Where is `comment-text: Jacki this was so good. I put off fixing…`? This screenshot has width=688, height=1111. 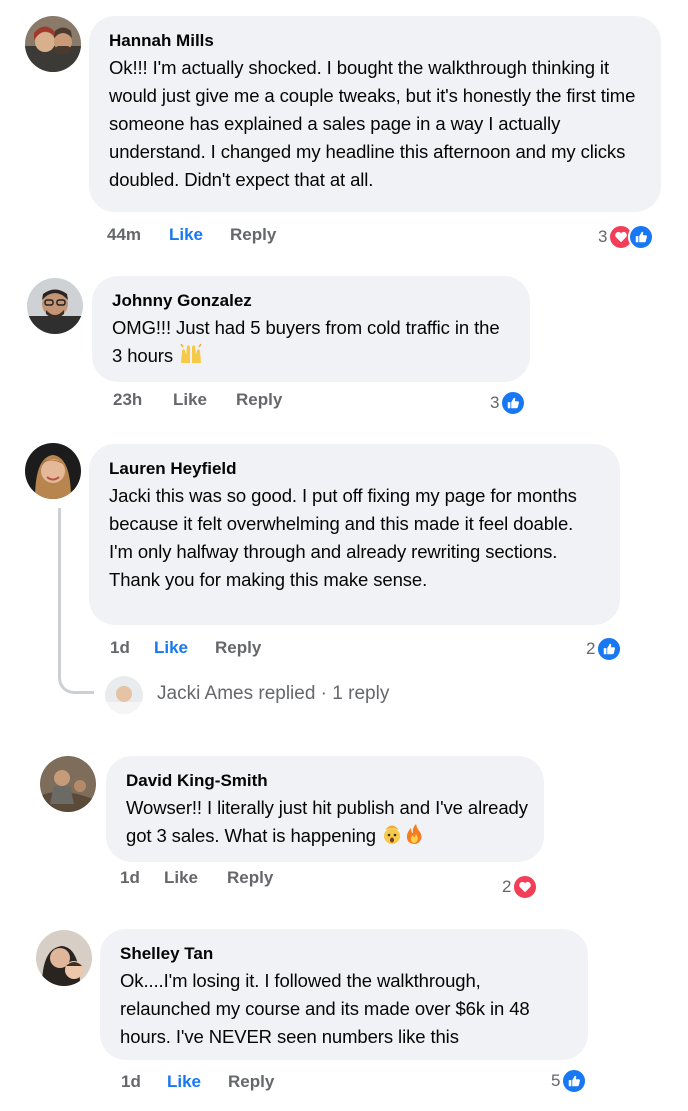 comment-text: Jacki this was so good. I put off fixing… is located at coordinates (343, 537).